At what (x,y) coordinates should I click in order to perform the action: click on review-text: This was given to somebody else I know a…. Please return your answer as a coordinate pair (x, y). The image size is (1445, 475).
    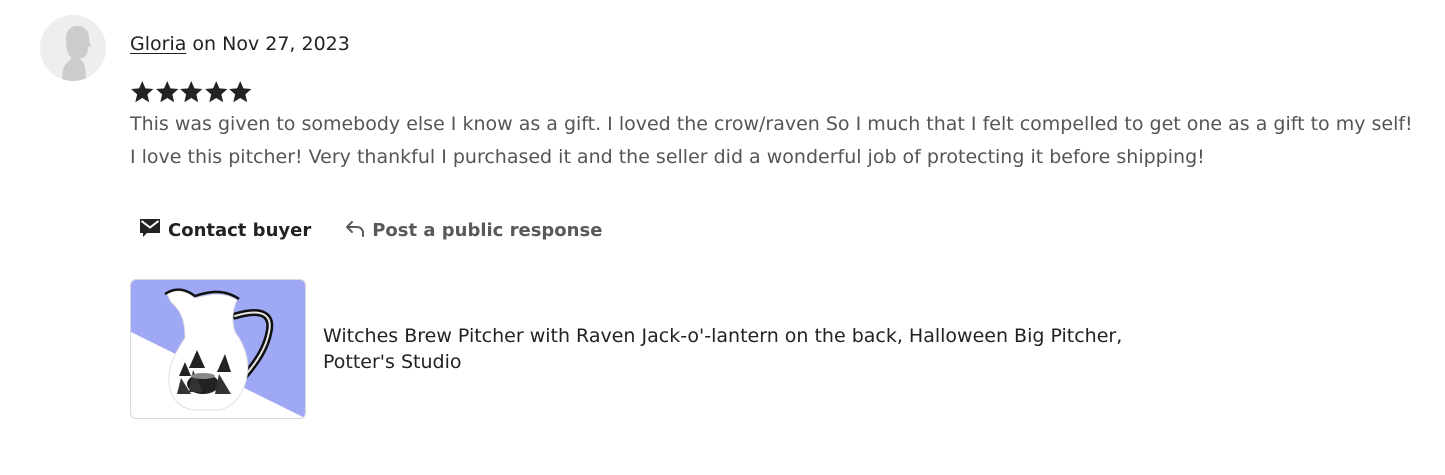
    Looking at the image, I should click on (771, 140).